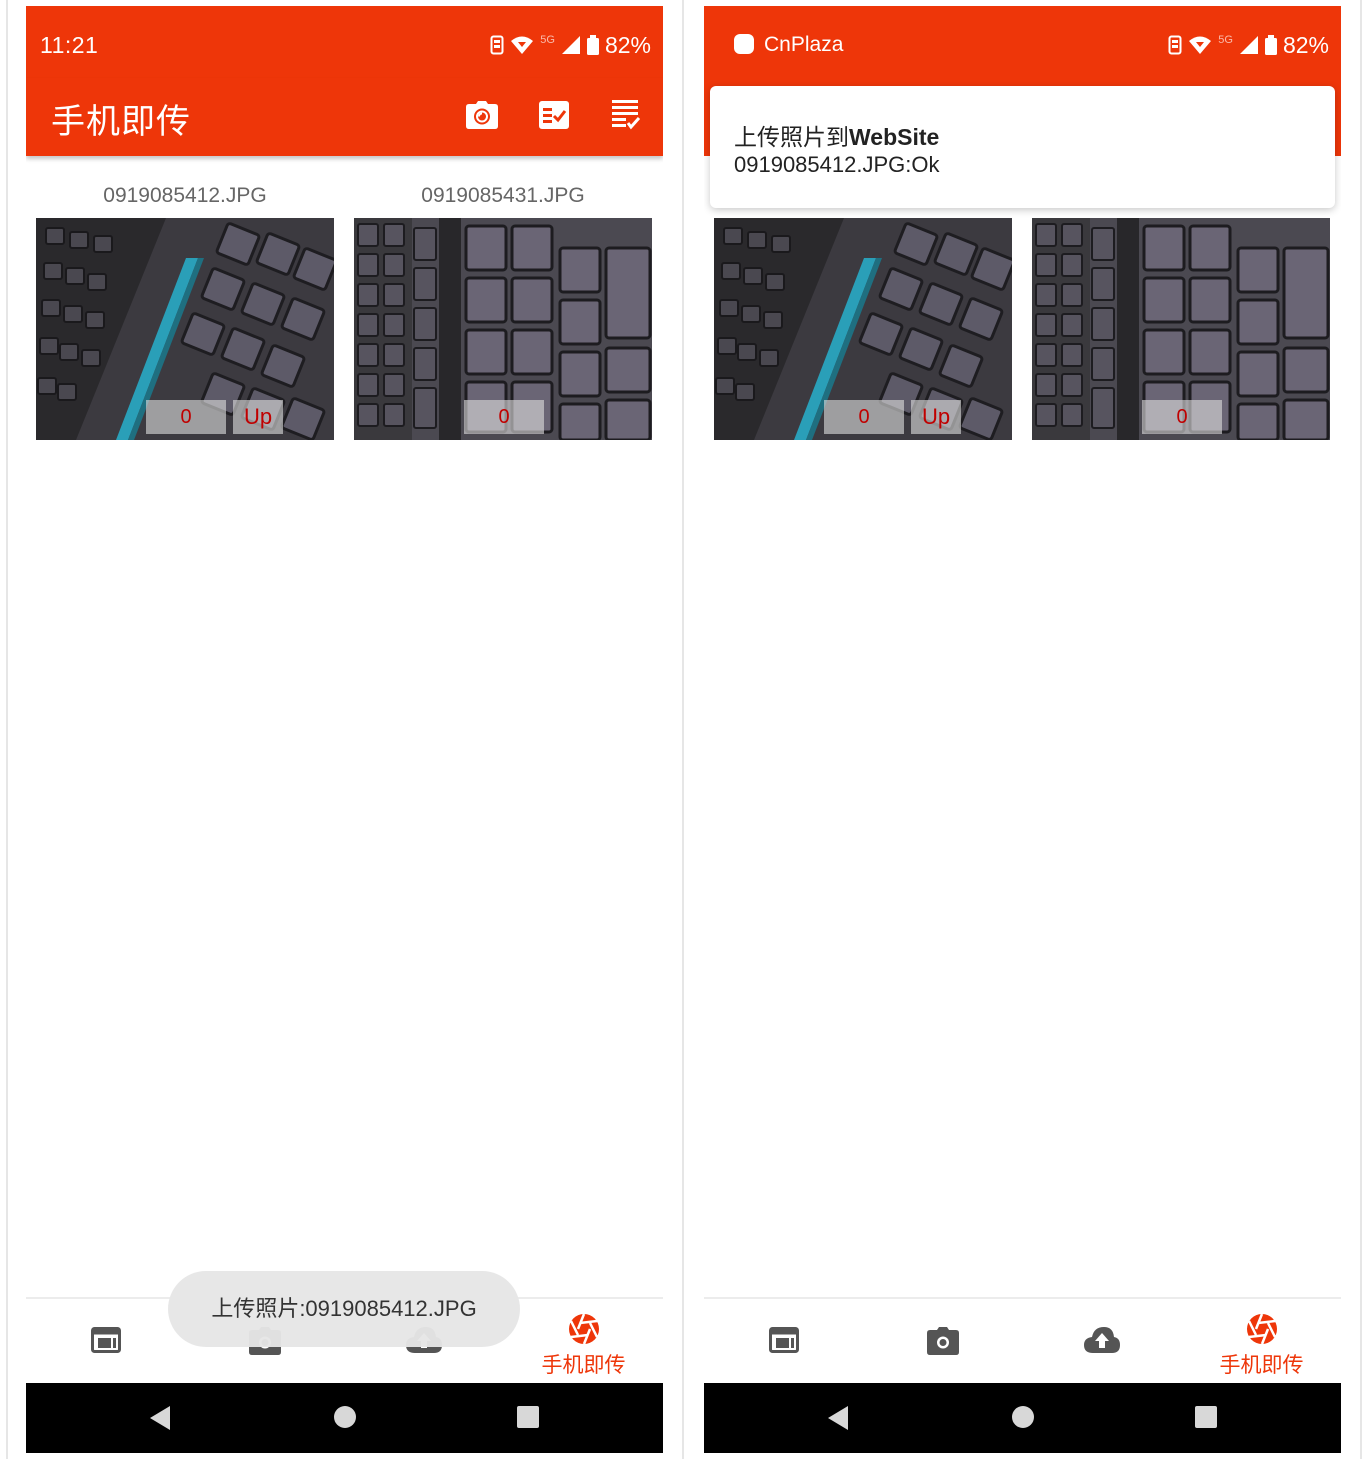 This screenshot has width=1369, height=1459. I want to click on screen-border-right, so click(1361, 729).